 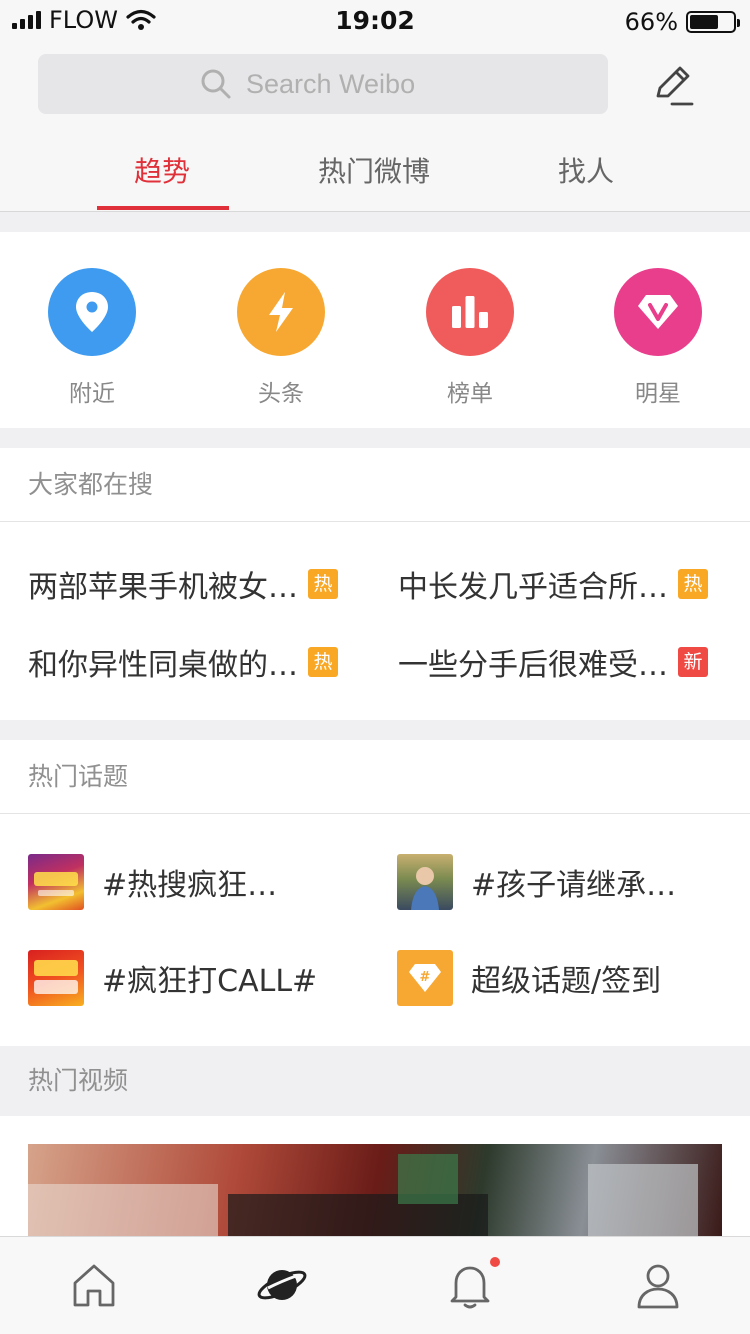 I want to click on notification-dot, so click(x=495, y=1262).